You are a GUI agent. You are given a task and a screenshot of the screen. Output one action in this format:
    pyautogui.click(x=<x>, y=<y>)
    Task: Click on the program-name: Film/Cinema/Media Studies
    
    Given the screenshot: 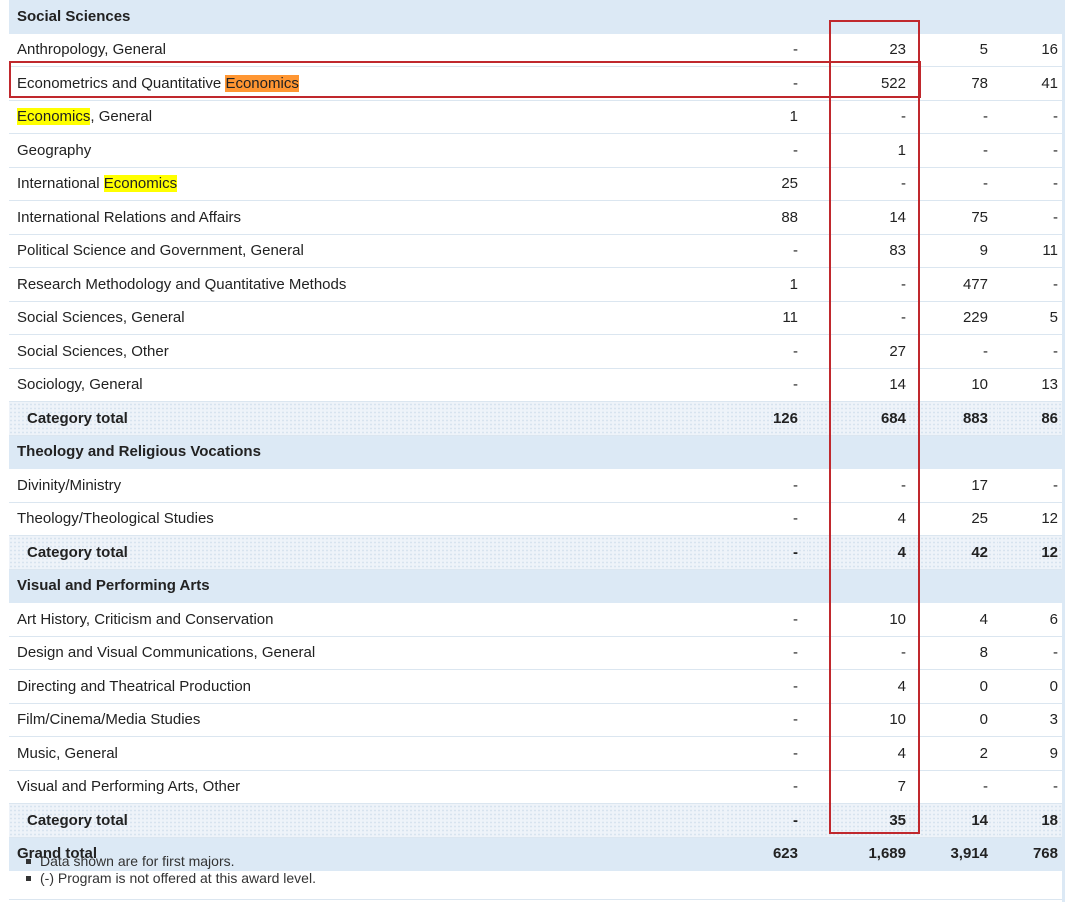 What is the action you would take?
    pyautogui.click(x=109, y=720)
    